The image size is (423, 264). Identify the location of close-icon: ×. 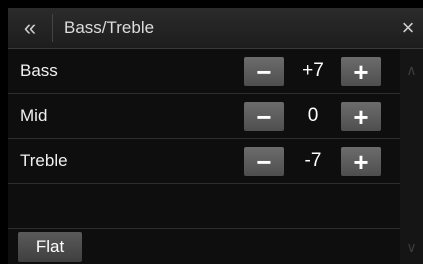
(408, 27).